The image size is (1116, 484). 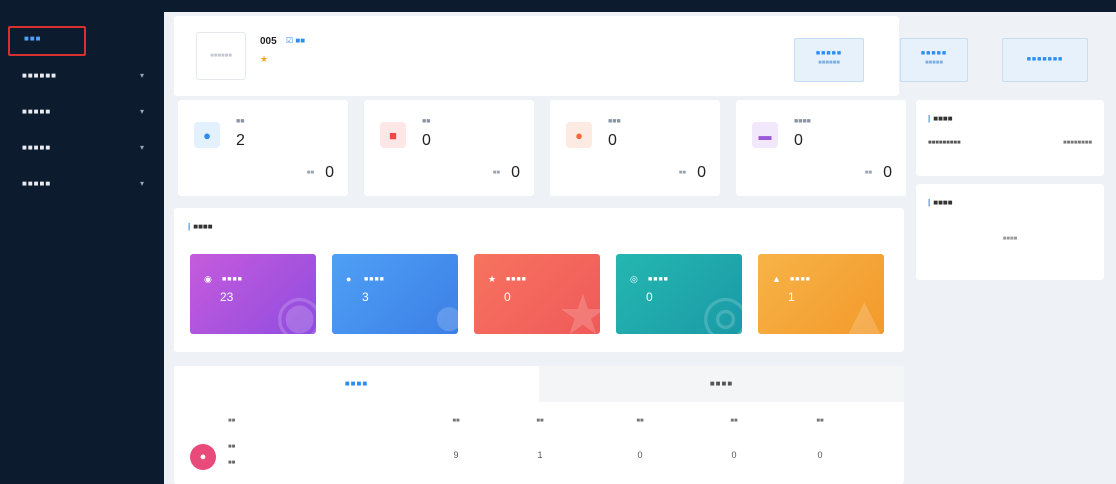 I want to click on tile-value: 23, so click(x=227, y=297).